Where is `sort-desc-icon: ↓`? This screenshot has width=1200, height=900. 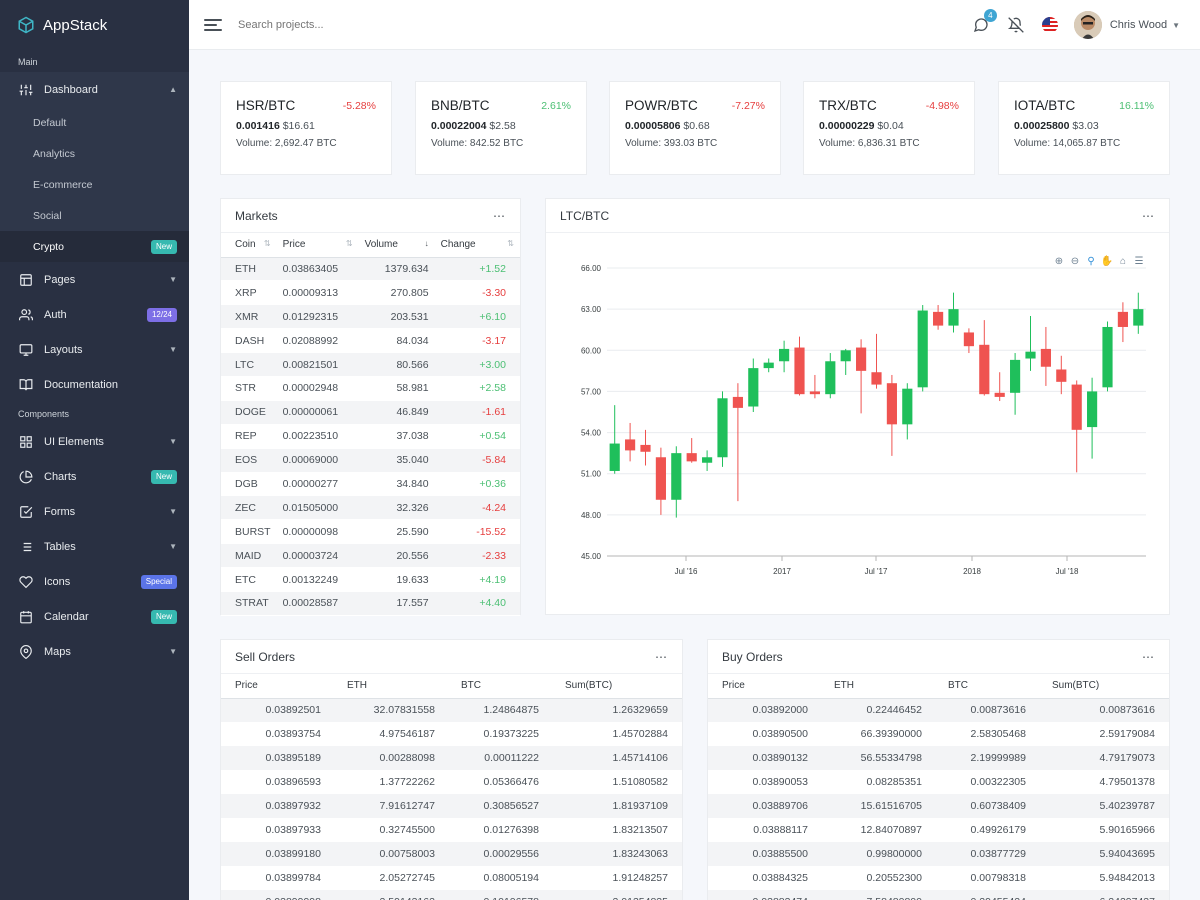 sort-desc-icon: ↓ is located at coordinates (426, 244).